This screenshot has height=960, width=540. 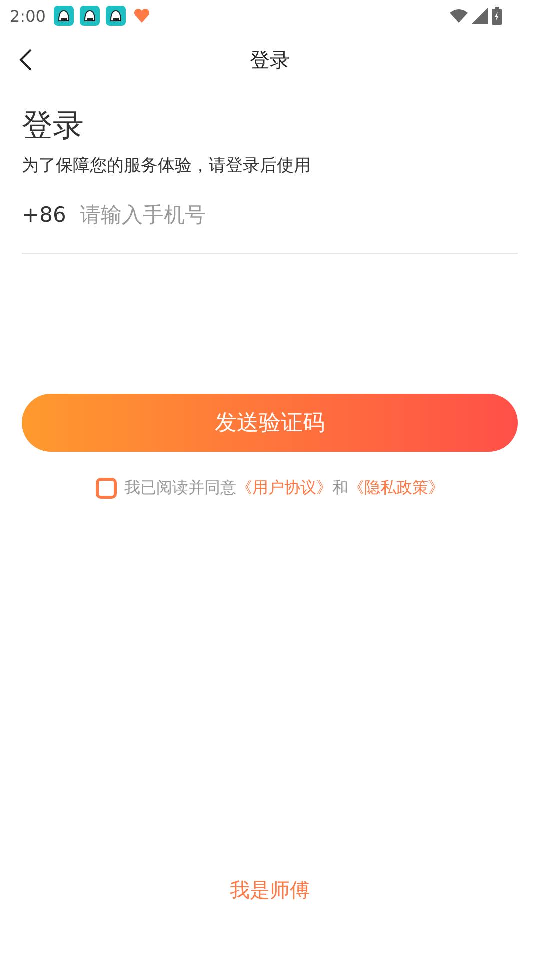 I want to click on master-link: 我是师傅, so click(x=270, y=890).